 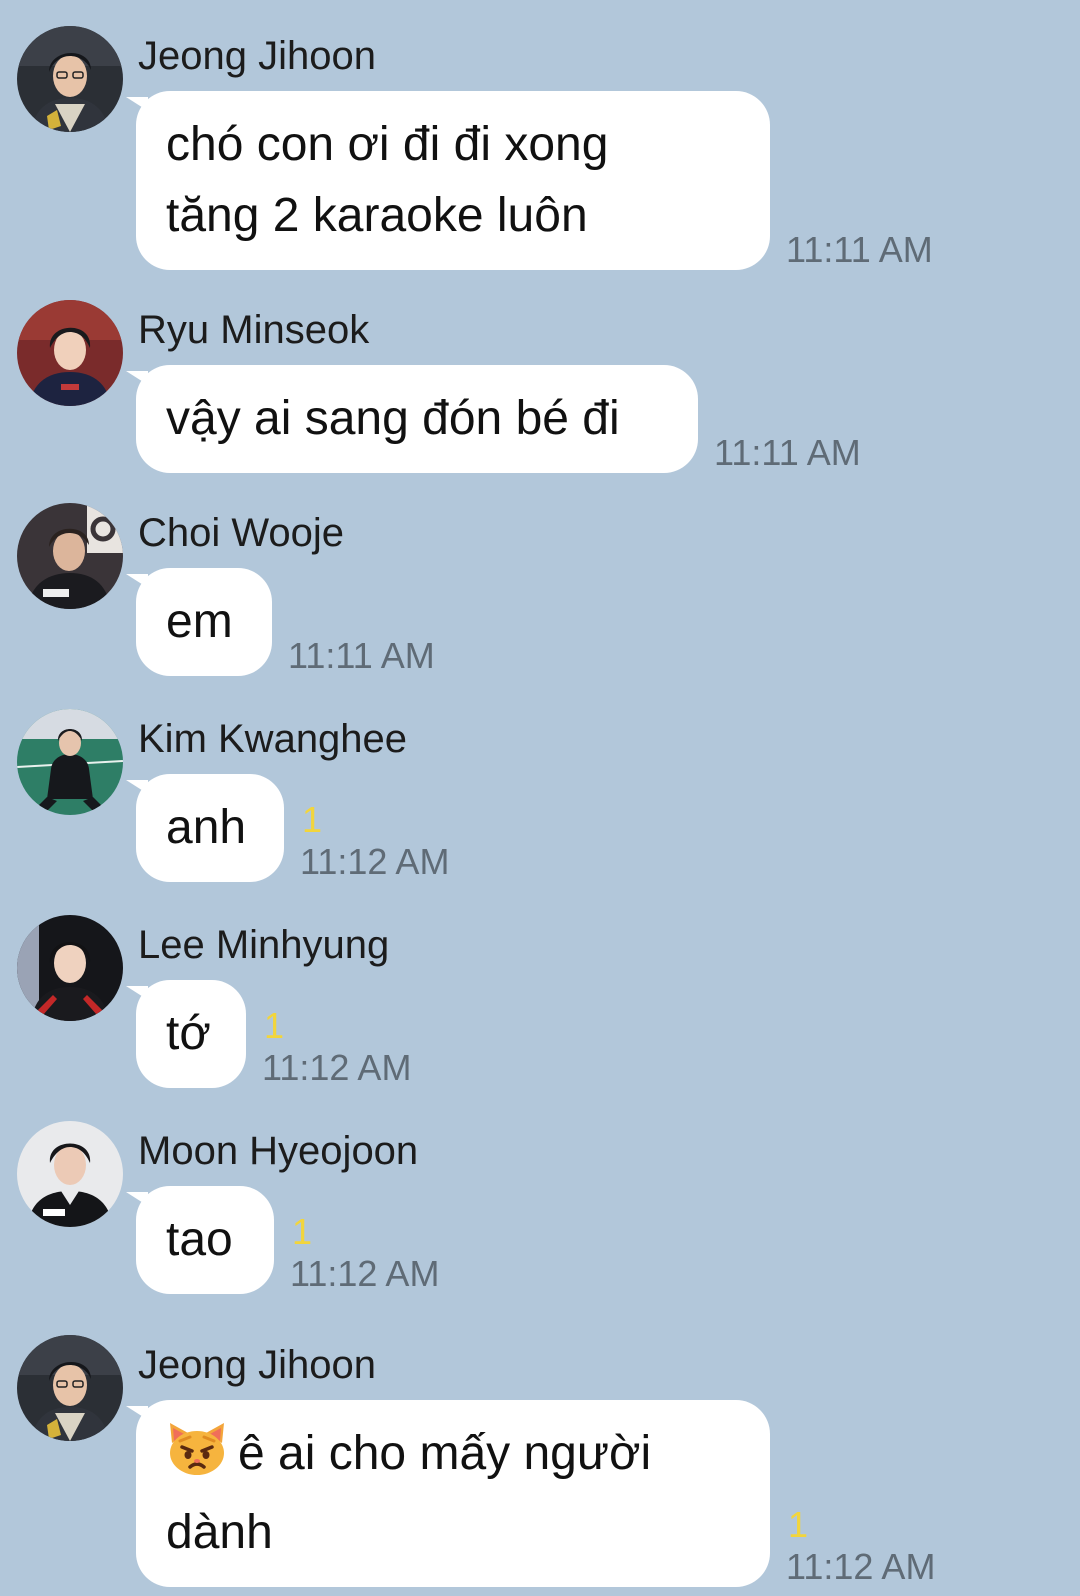 I want to click on message-text: tớ, so click(x=188, y=1033).